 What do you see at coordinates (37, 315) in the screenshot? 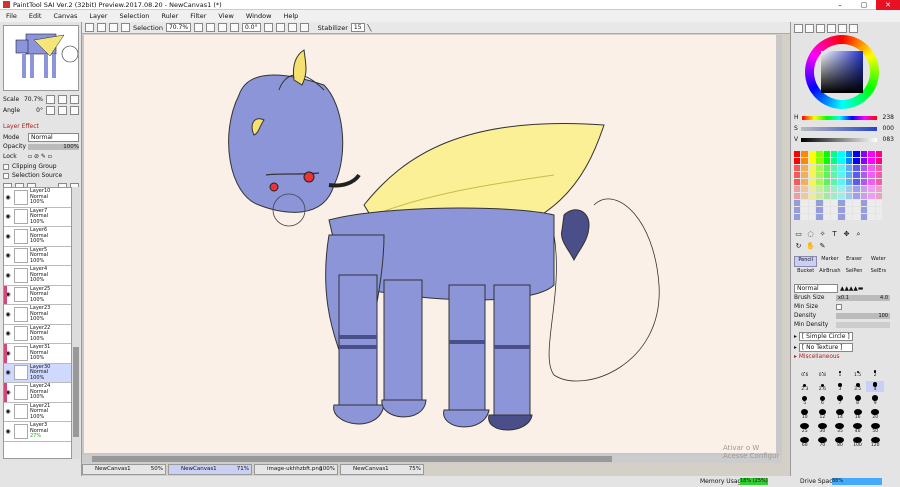
I see `layer-item: ◉ Layer23 Normal 100%` at bounding box center [37, 315].